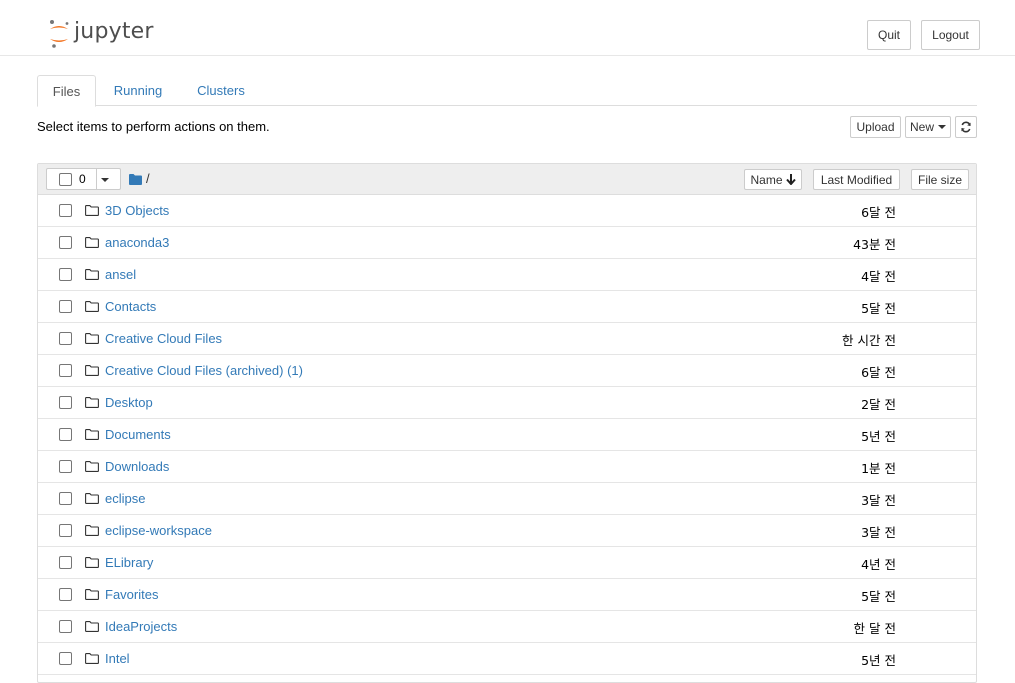  What do you see at coordinates (856, 179) in the screenshot?
I see `sort-by-last-modified-button: Last Modified` at bounding box center [856, 179].